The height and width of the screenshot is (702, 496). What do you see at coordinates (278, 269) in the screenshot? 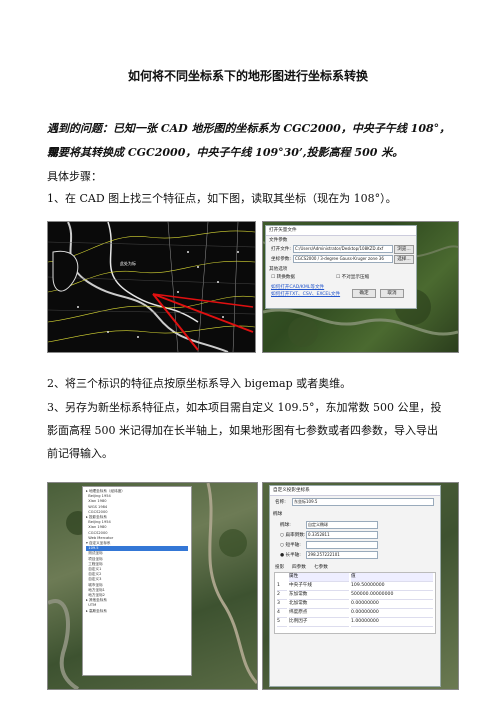
I see `other-options-group: 其他选项` at bounding box center [278, 269].